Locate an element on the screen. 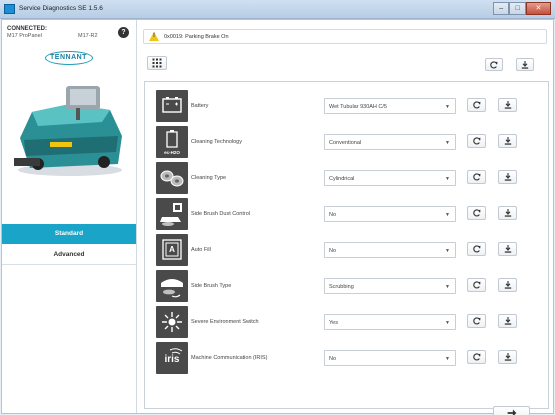  refresh-all-button is located at coordinates (494, 64).